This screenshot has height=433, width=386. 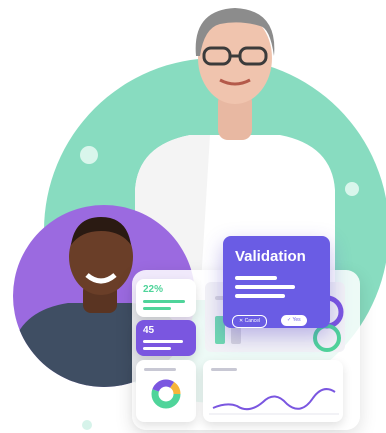 What do you see at coordinates (250, 321) in the screenshot?
I see `cancel-button: ✕ Cancel` at bounding box center [250, 321].